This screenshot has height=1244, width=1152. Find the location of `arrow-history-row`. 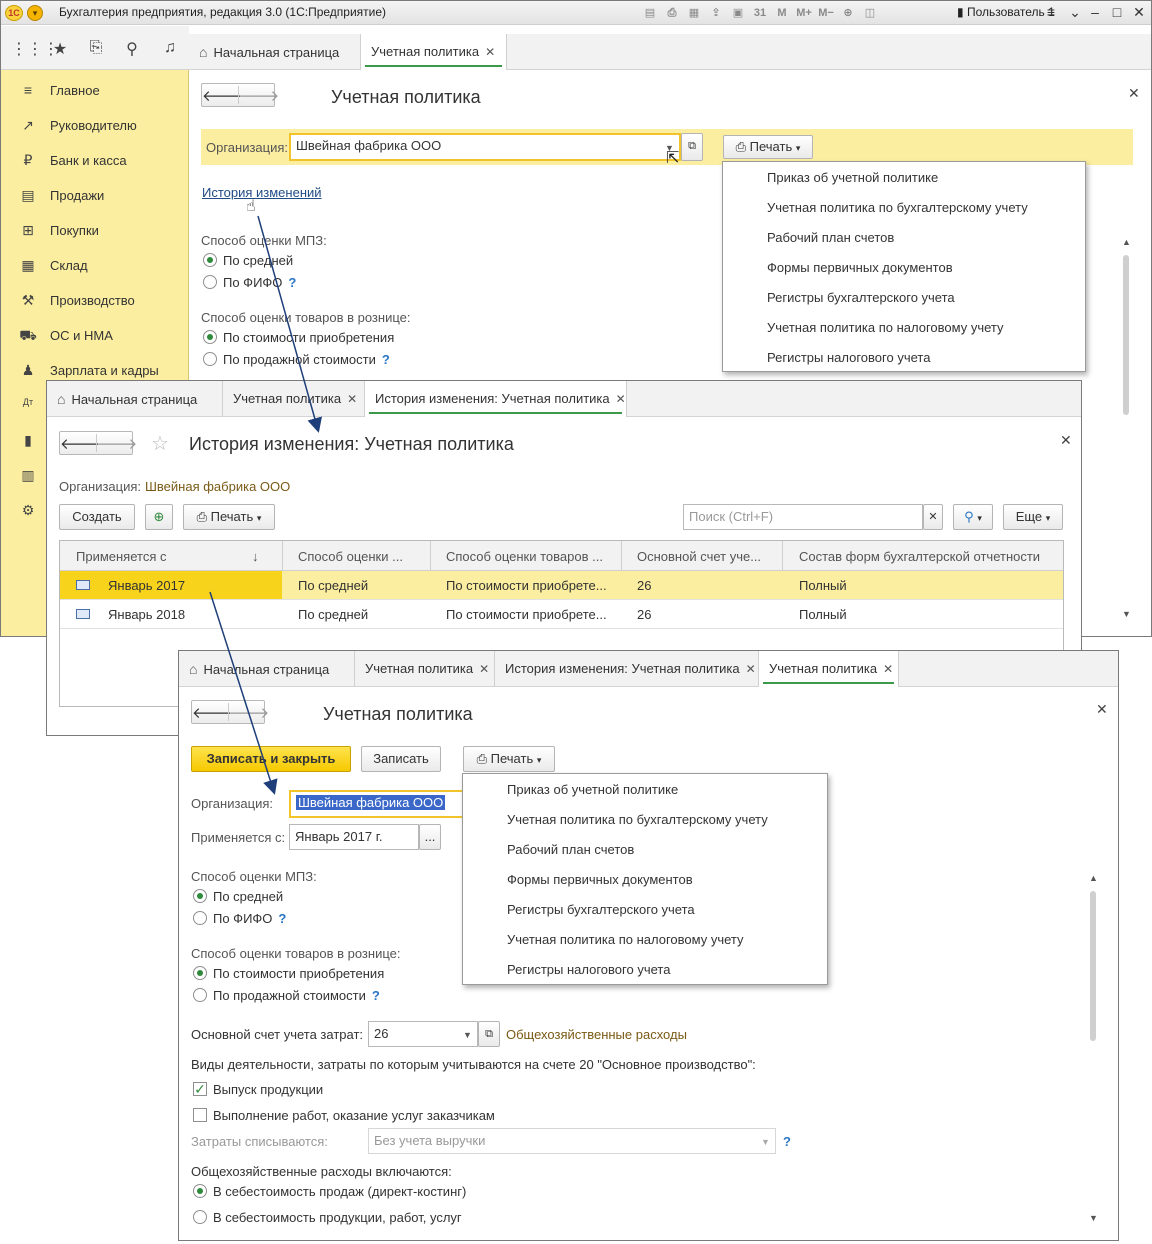

arrow-history-row is located at coordinates (243, 693).